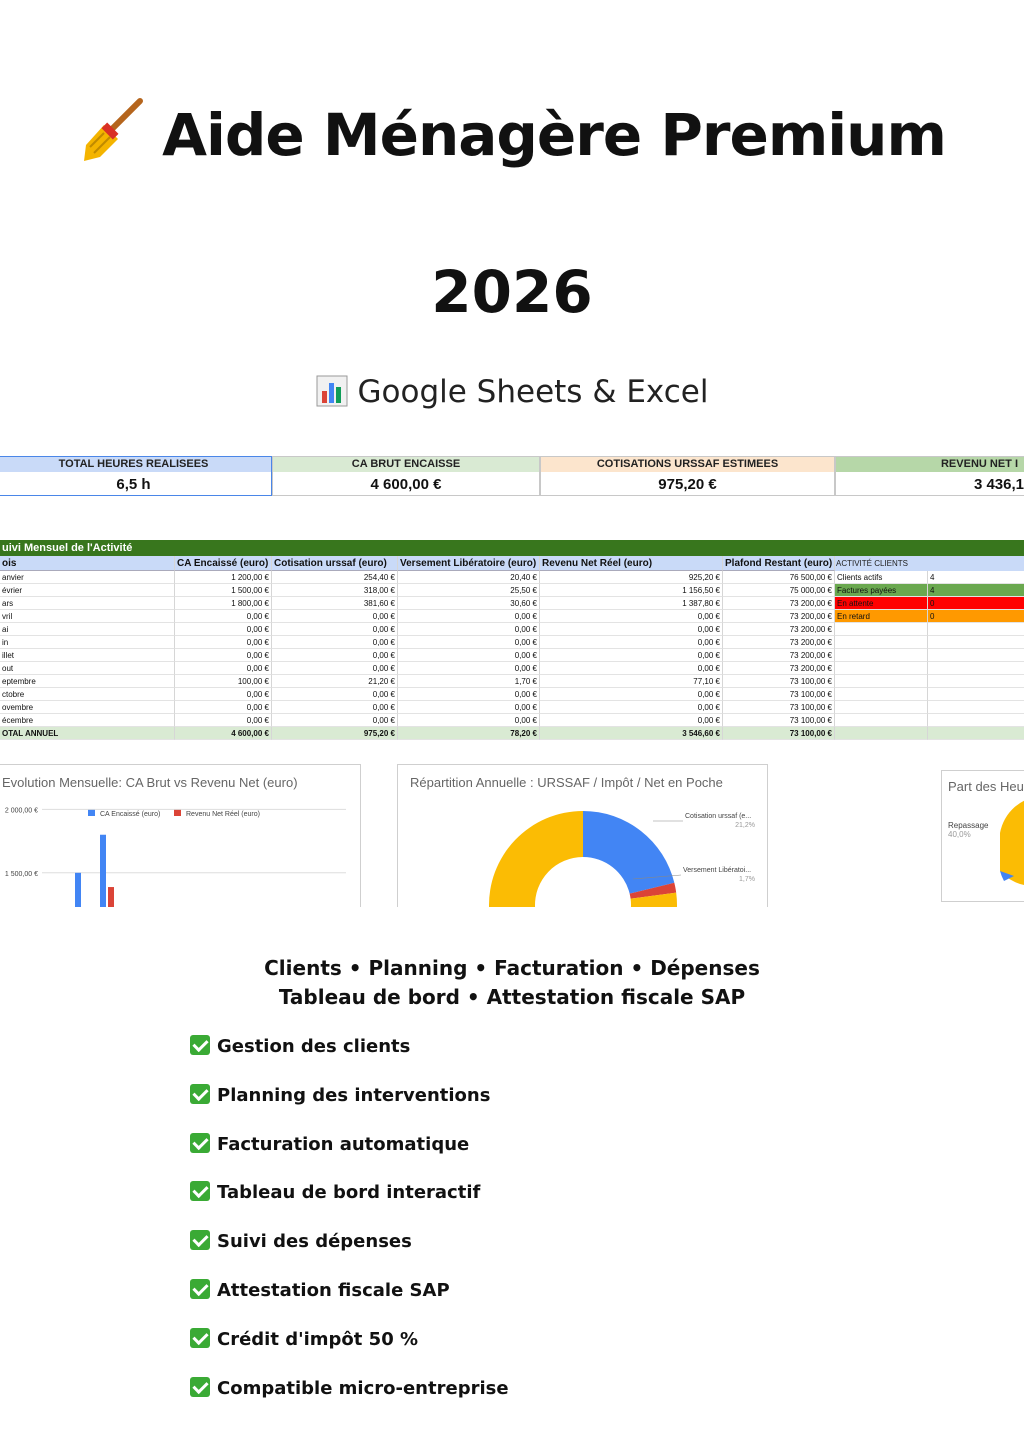  What do you see at coordinates (87, 668) in the screenshot?
I see `table-cell: out` at bounding box center [87, 668].